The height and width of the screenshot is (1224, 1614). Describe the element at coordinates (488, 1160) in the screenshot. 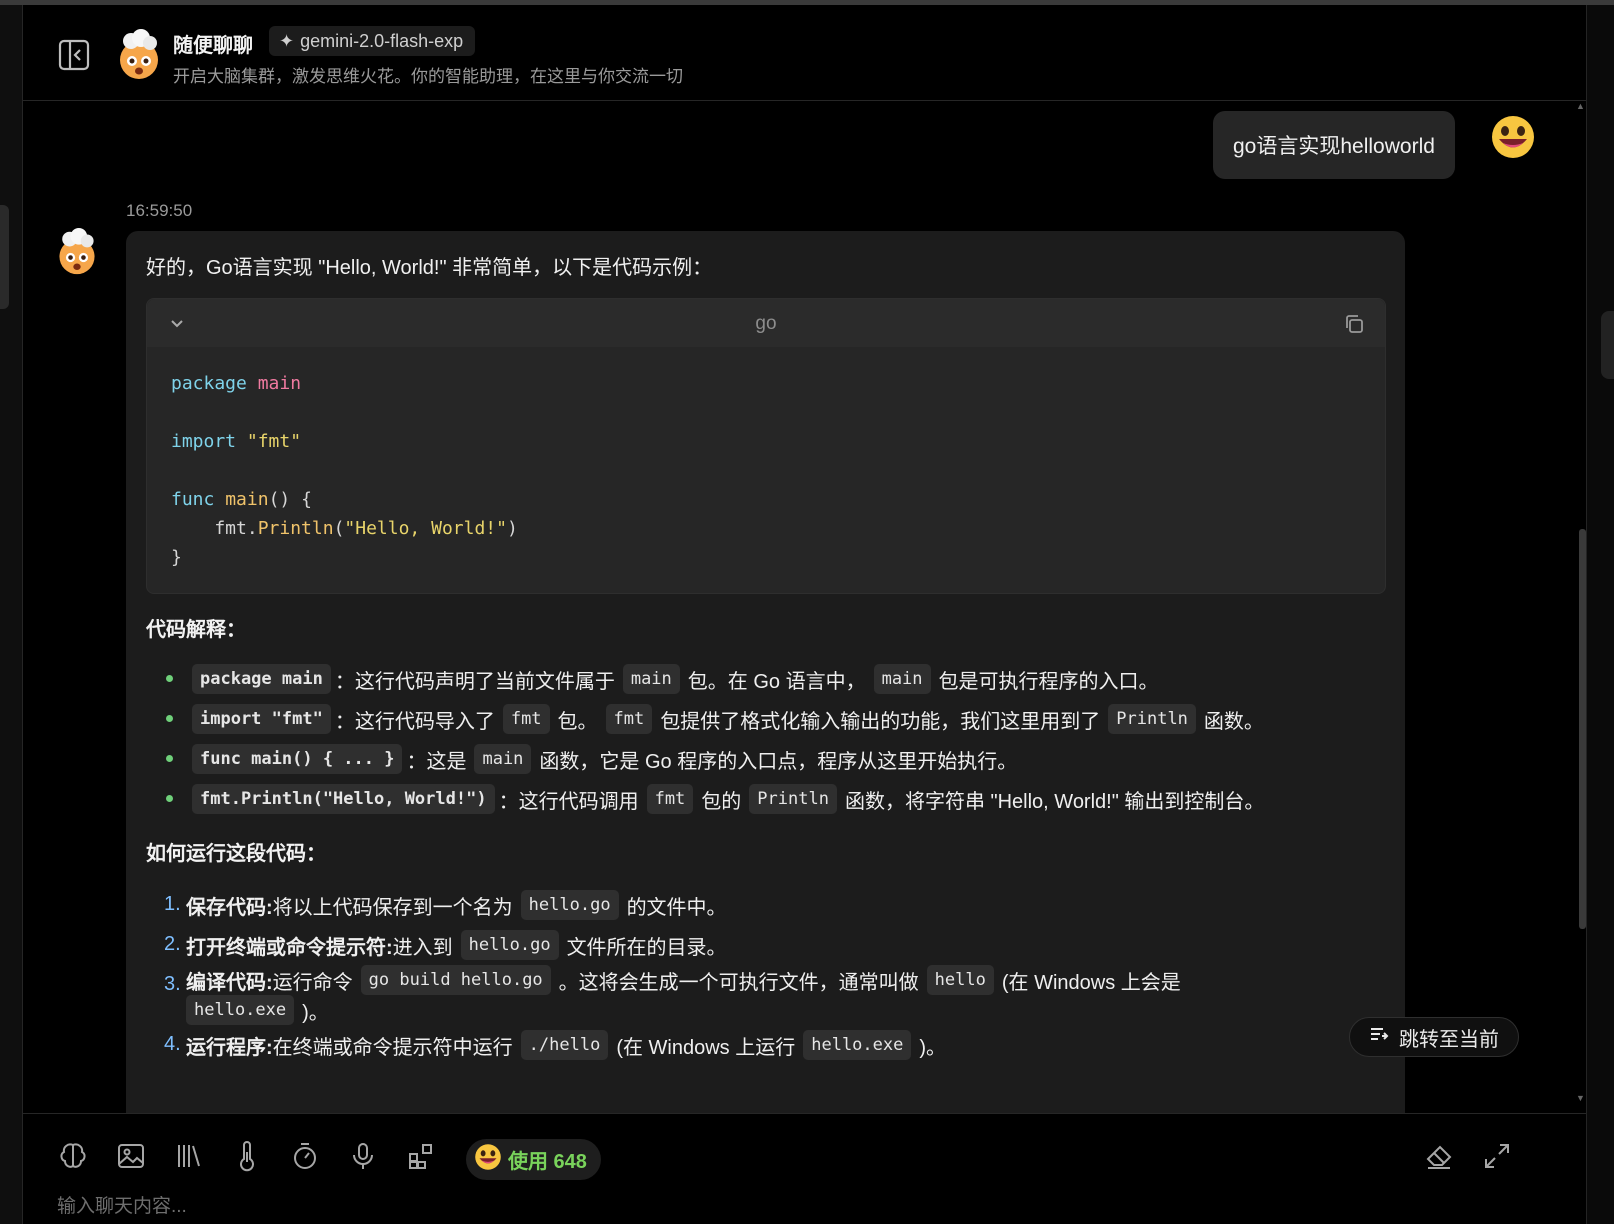

I see `grinning-face-icon` at that location.